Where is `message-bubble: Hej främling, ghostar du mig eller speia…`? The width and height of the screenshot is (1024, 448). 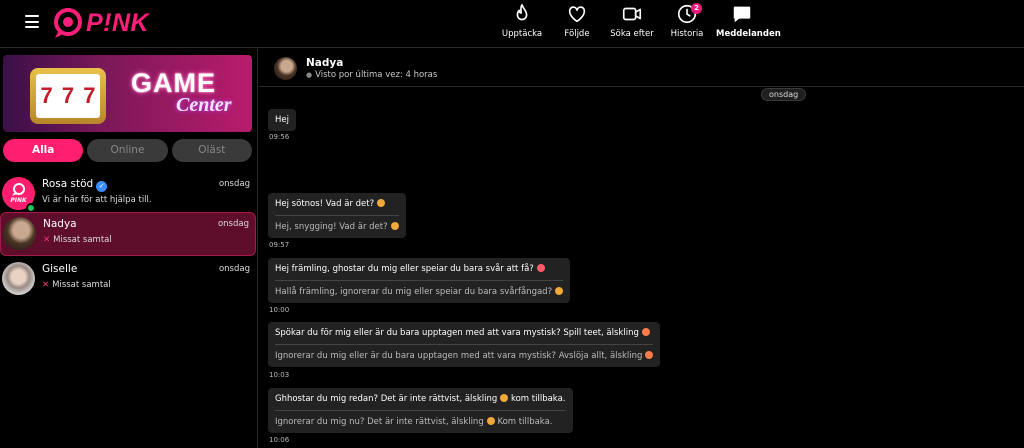 message-bubble: Hej främling, ghostar du mig eller speia… is located at coordinates (419, 280).